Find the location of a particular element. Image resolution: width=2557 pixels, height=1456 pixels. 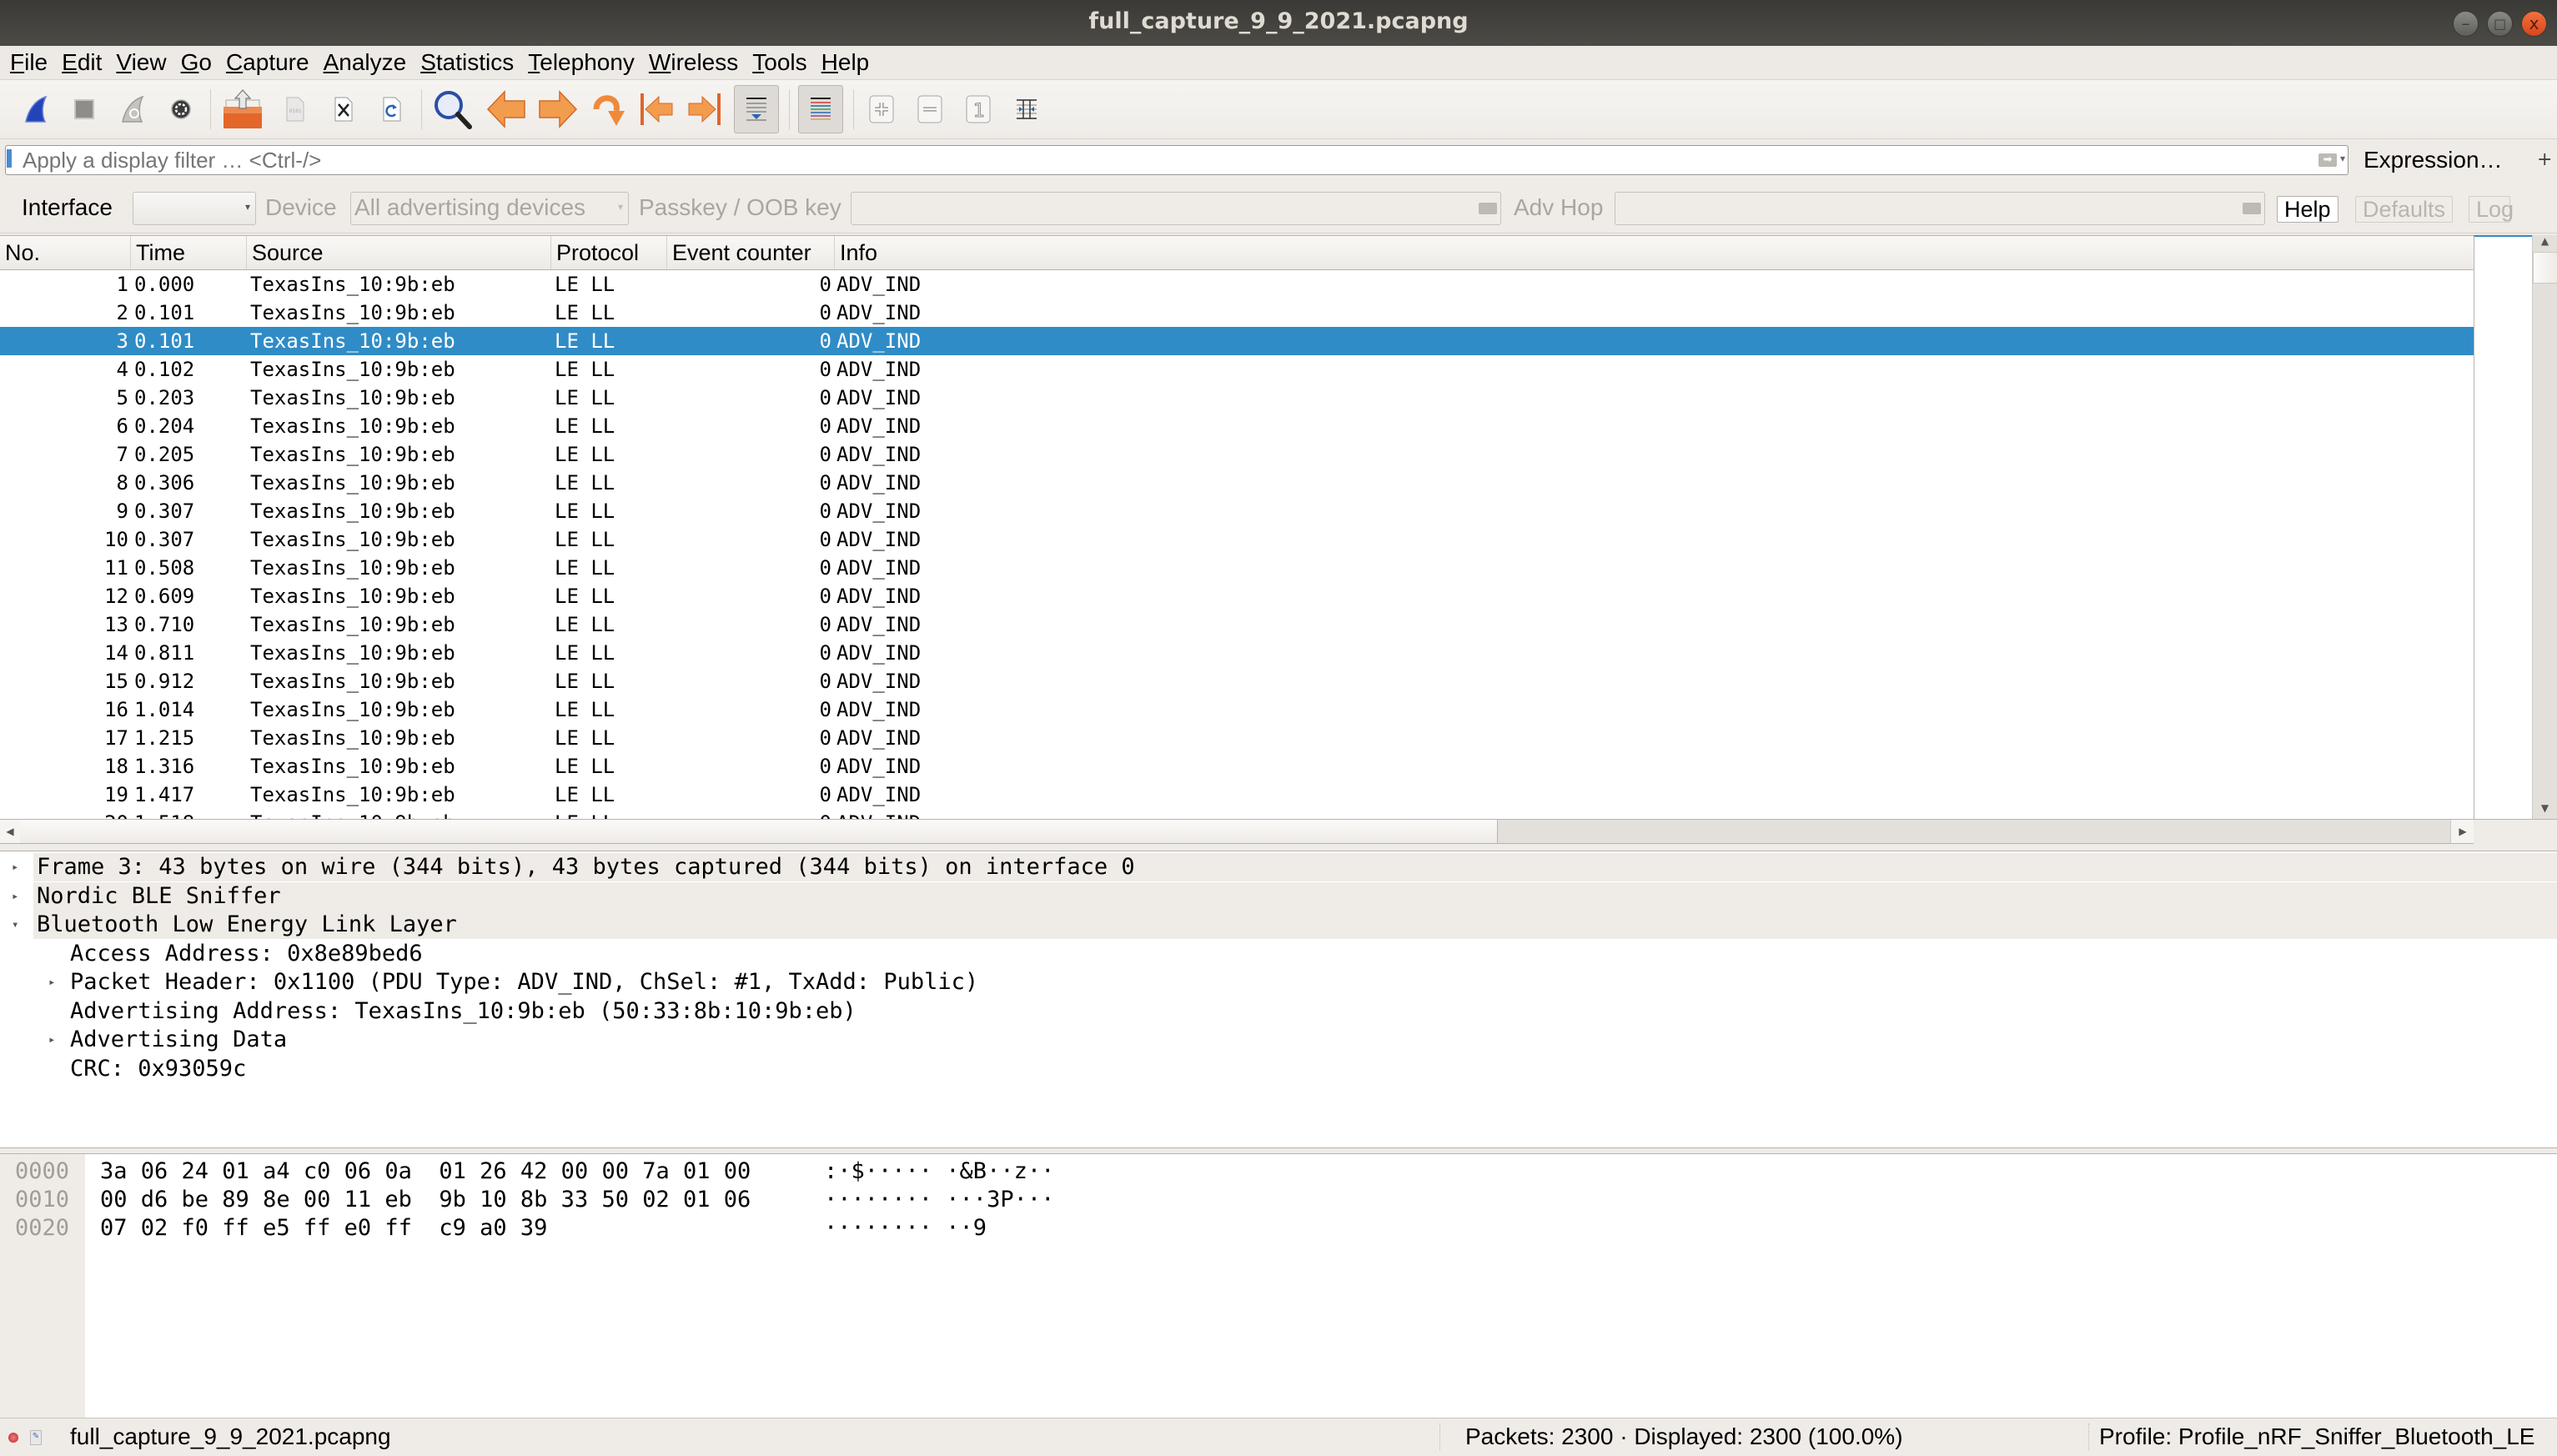

packet-list-vertical-scrollbar: ▲ ▼ is located at coordinates (2544, 527).